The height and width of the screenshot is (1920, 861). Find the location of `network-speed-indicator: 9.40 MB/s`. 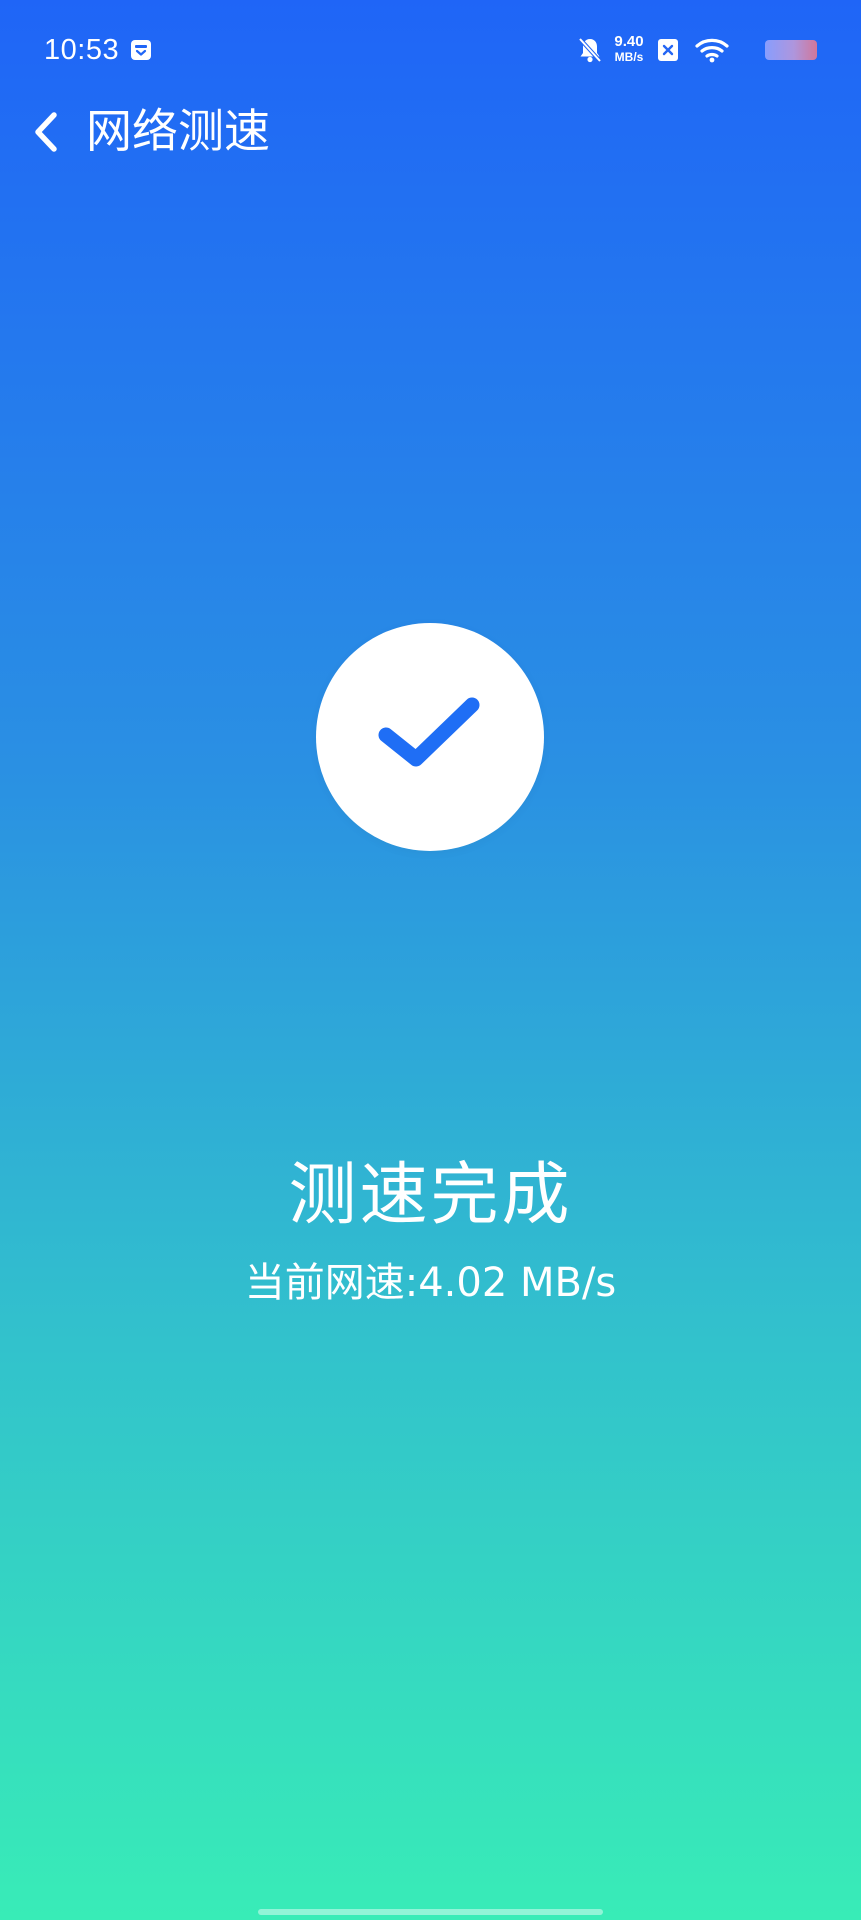

network-speed-indicator: 9.40 MB/s is located at coordinates (629, 48).